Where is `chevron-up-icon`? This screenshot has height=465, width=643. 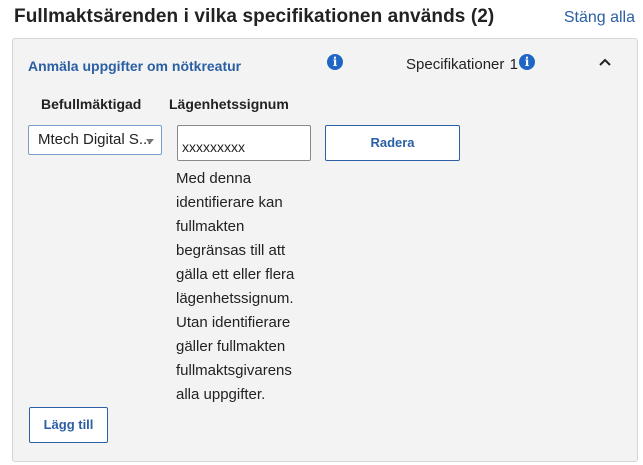 chevron-up-icon is located at coordinates (605, 62).